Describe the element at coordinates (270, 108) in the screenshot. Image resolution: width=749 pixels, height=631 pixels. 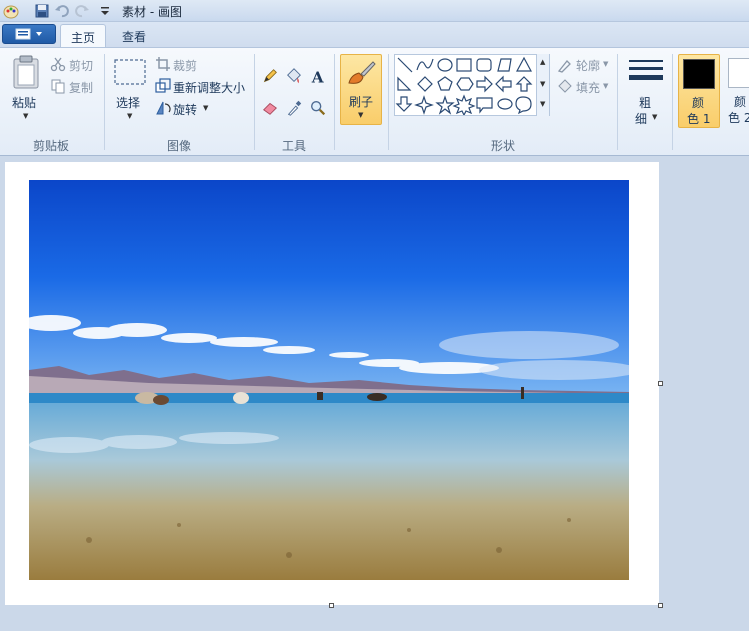
I see `eraser-icon` at that location.